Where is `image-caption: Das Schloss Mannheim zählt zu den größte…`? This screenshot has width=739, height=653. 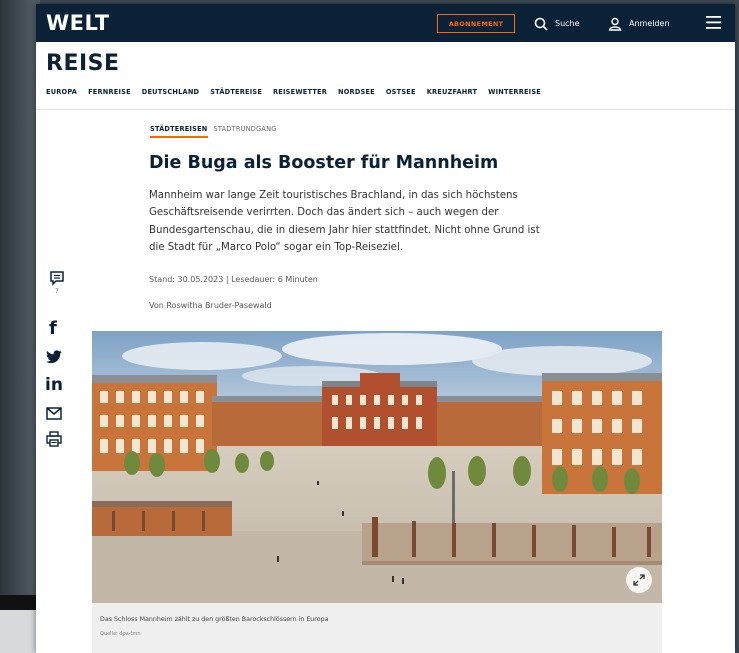 image-caption: Das Schloss Mannheim zählt zu den größte… is located at coordinates (214, 619).